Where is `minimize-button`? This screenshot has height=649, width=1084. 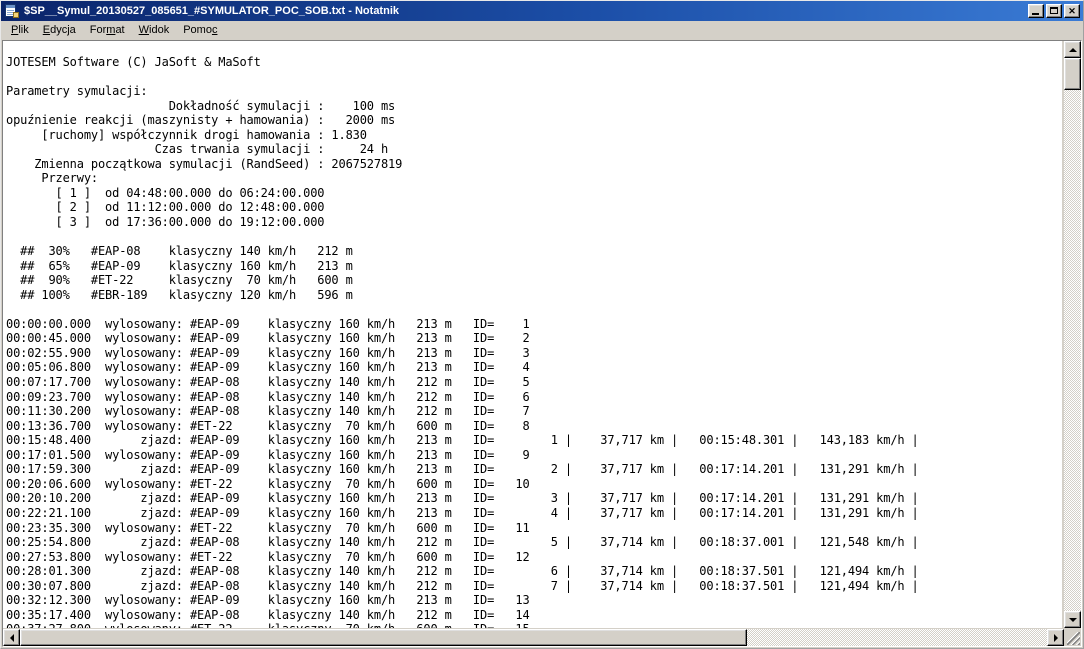 minimize-button is located at coordinates (1036, 11).